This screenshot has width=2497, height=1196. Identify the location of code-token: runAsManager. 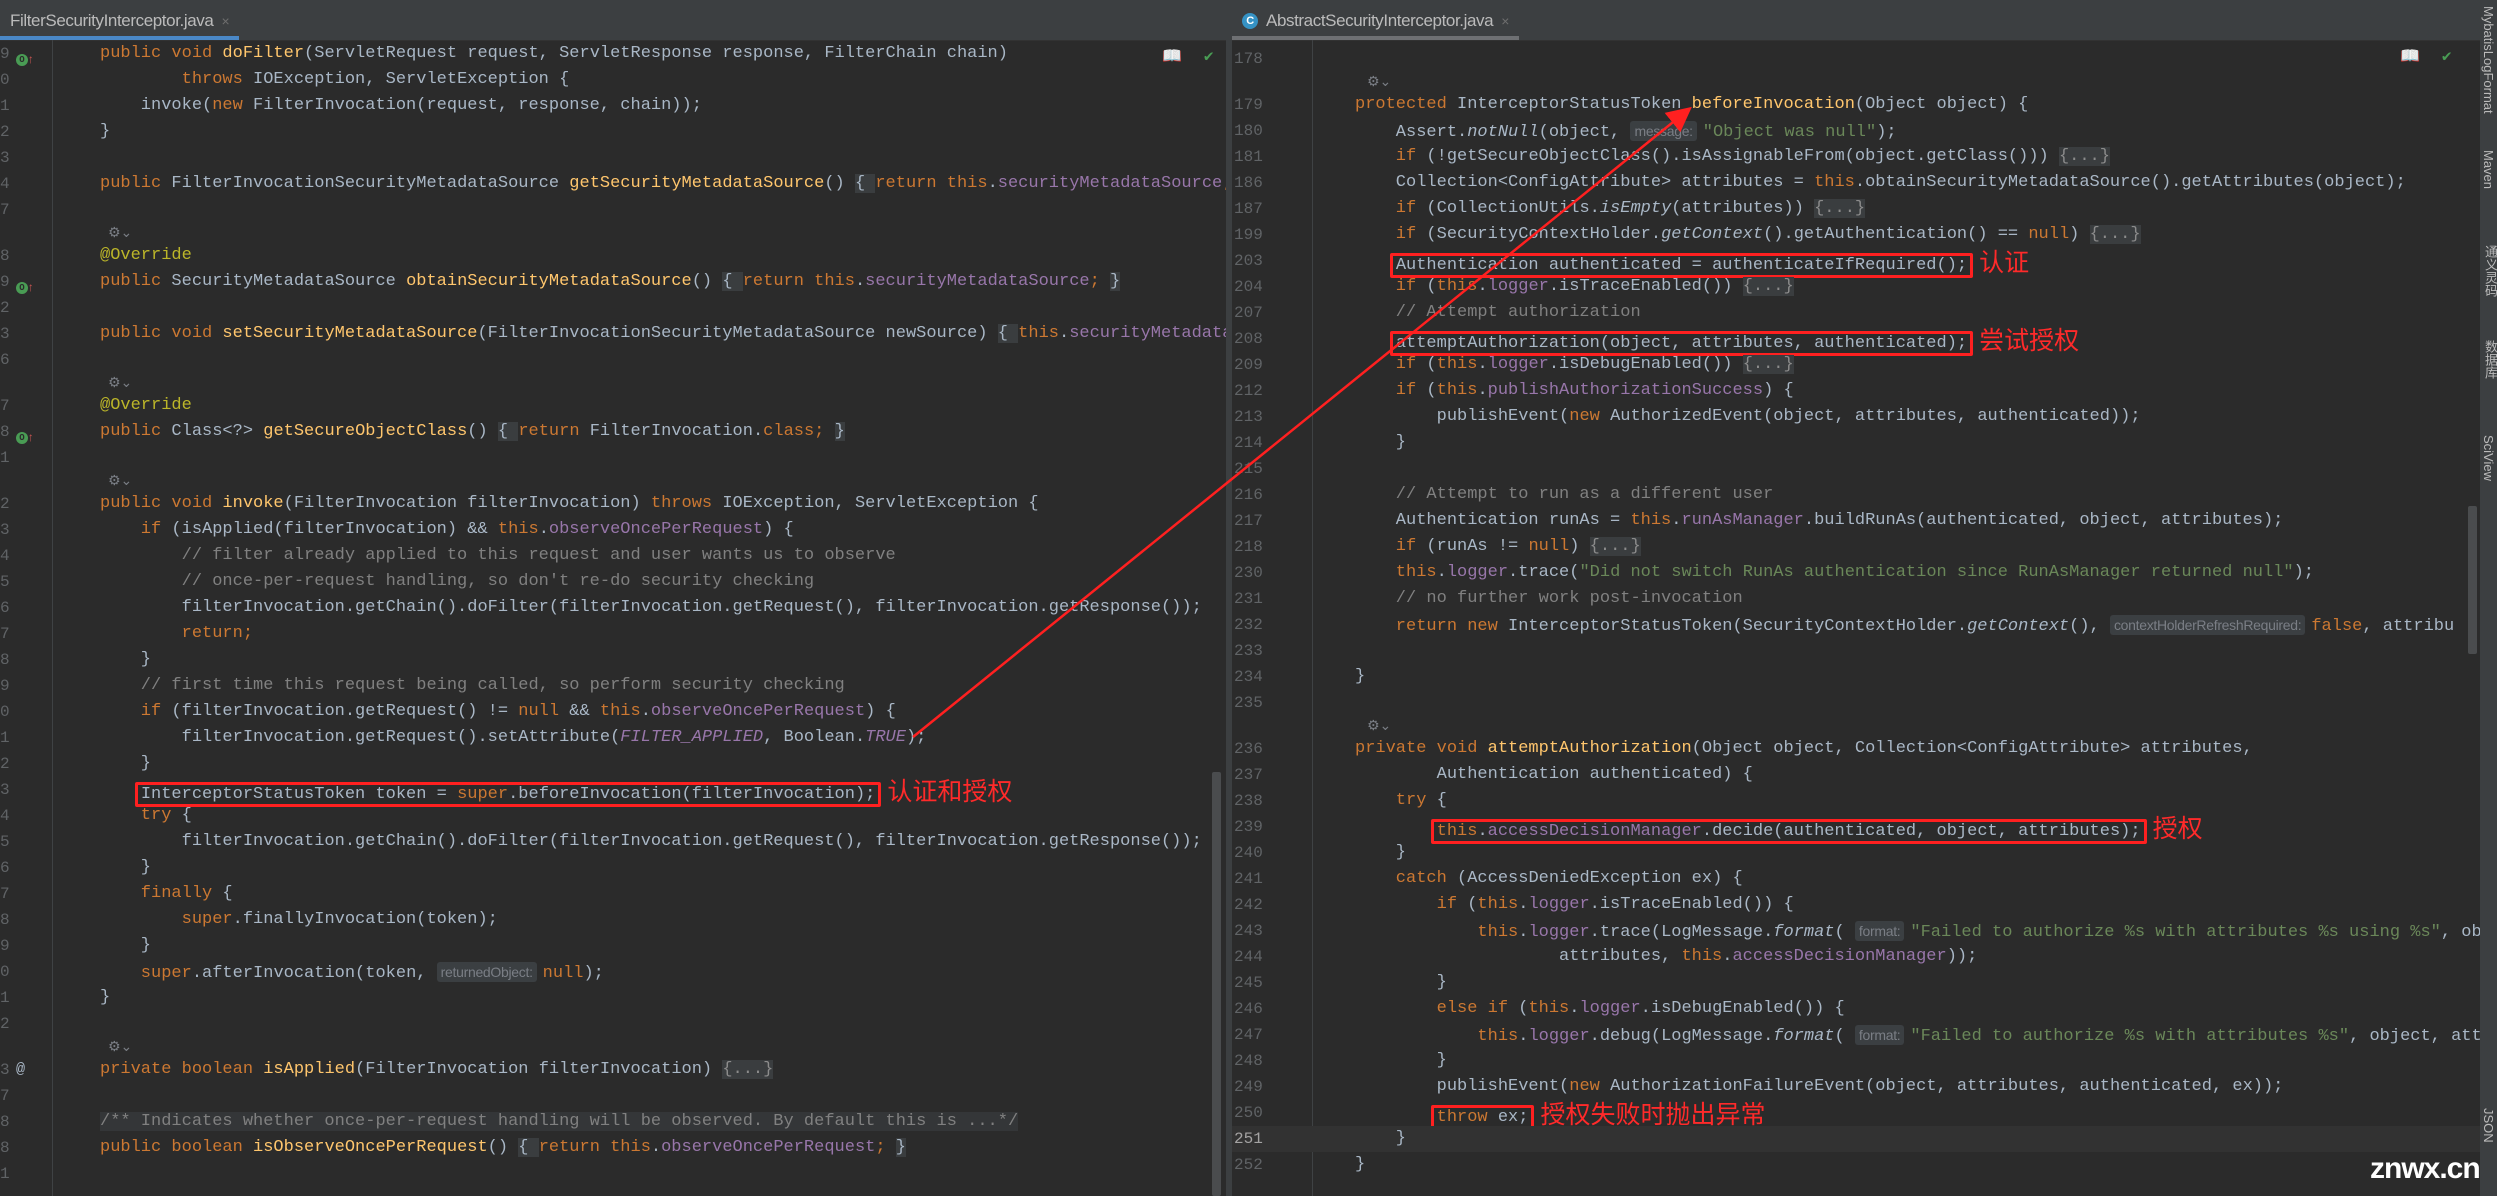
(1742, 520).